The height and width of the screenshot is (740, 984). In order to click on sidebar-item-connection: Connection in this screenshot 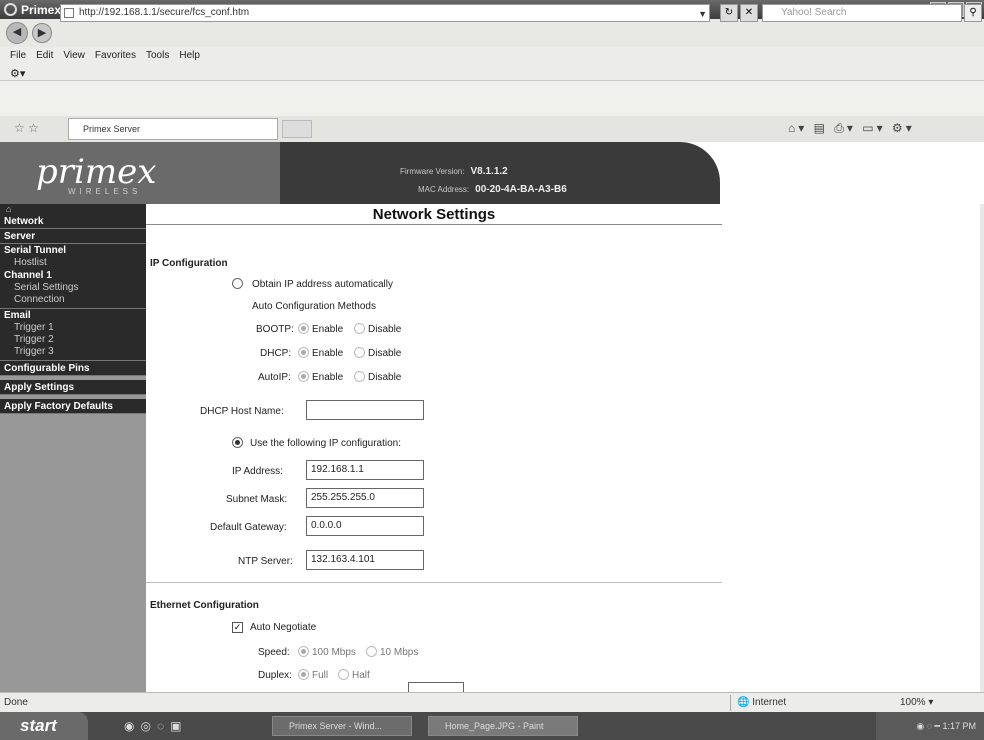, I will do `click(73, 300)`.